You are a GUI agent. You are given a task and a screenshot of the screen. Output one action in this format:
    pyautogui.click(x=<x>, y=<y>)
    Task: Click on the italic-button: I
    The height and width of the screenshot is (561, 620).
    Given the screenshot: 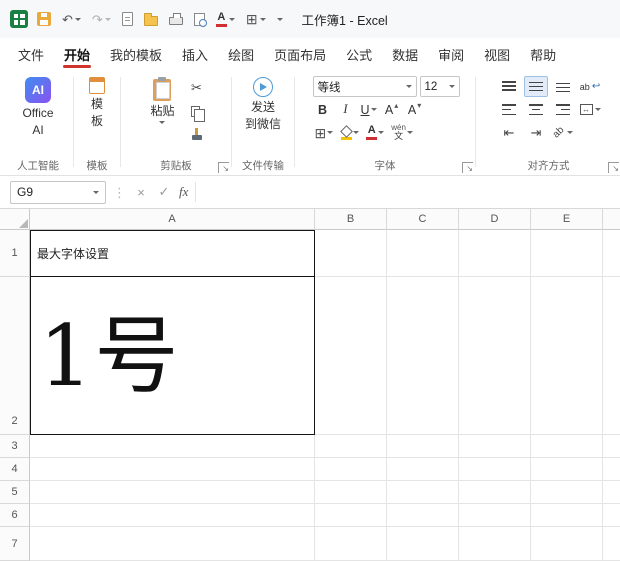 What is the action you would take?
    pyautogui.click(x=346, y=109)
    